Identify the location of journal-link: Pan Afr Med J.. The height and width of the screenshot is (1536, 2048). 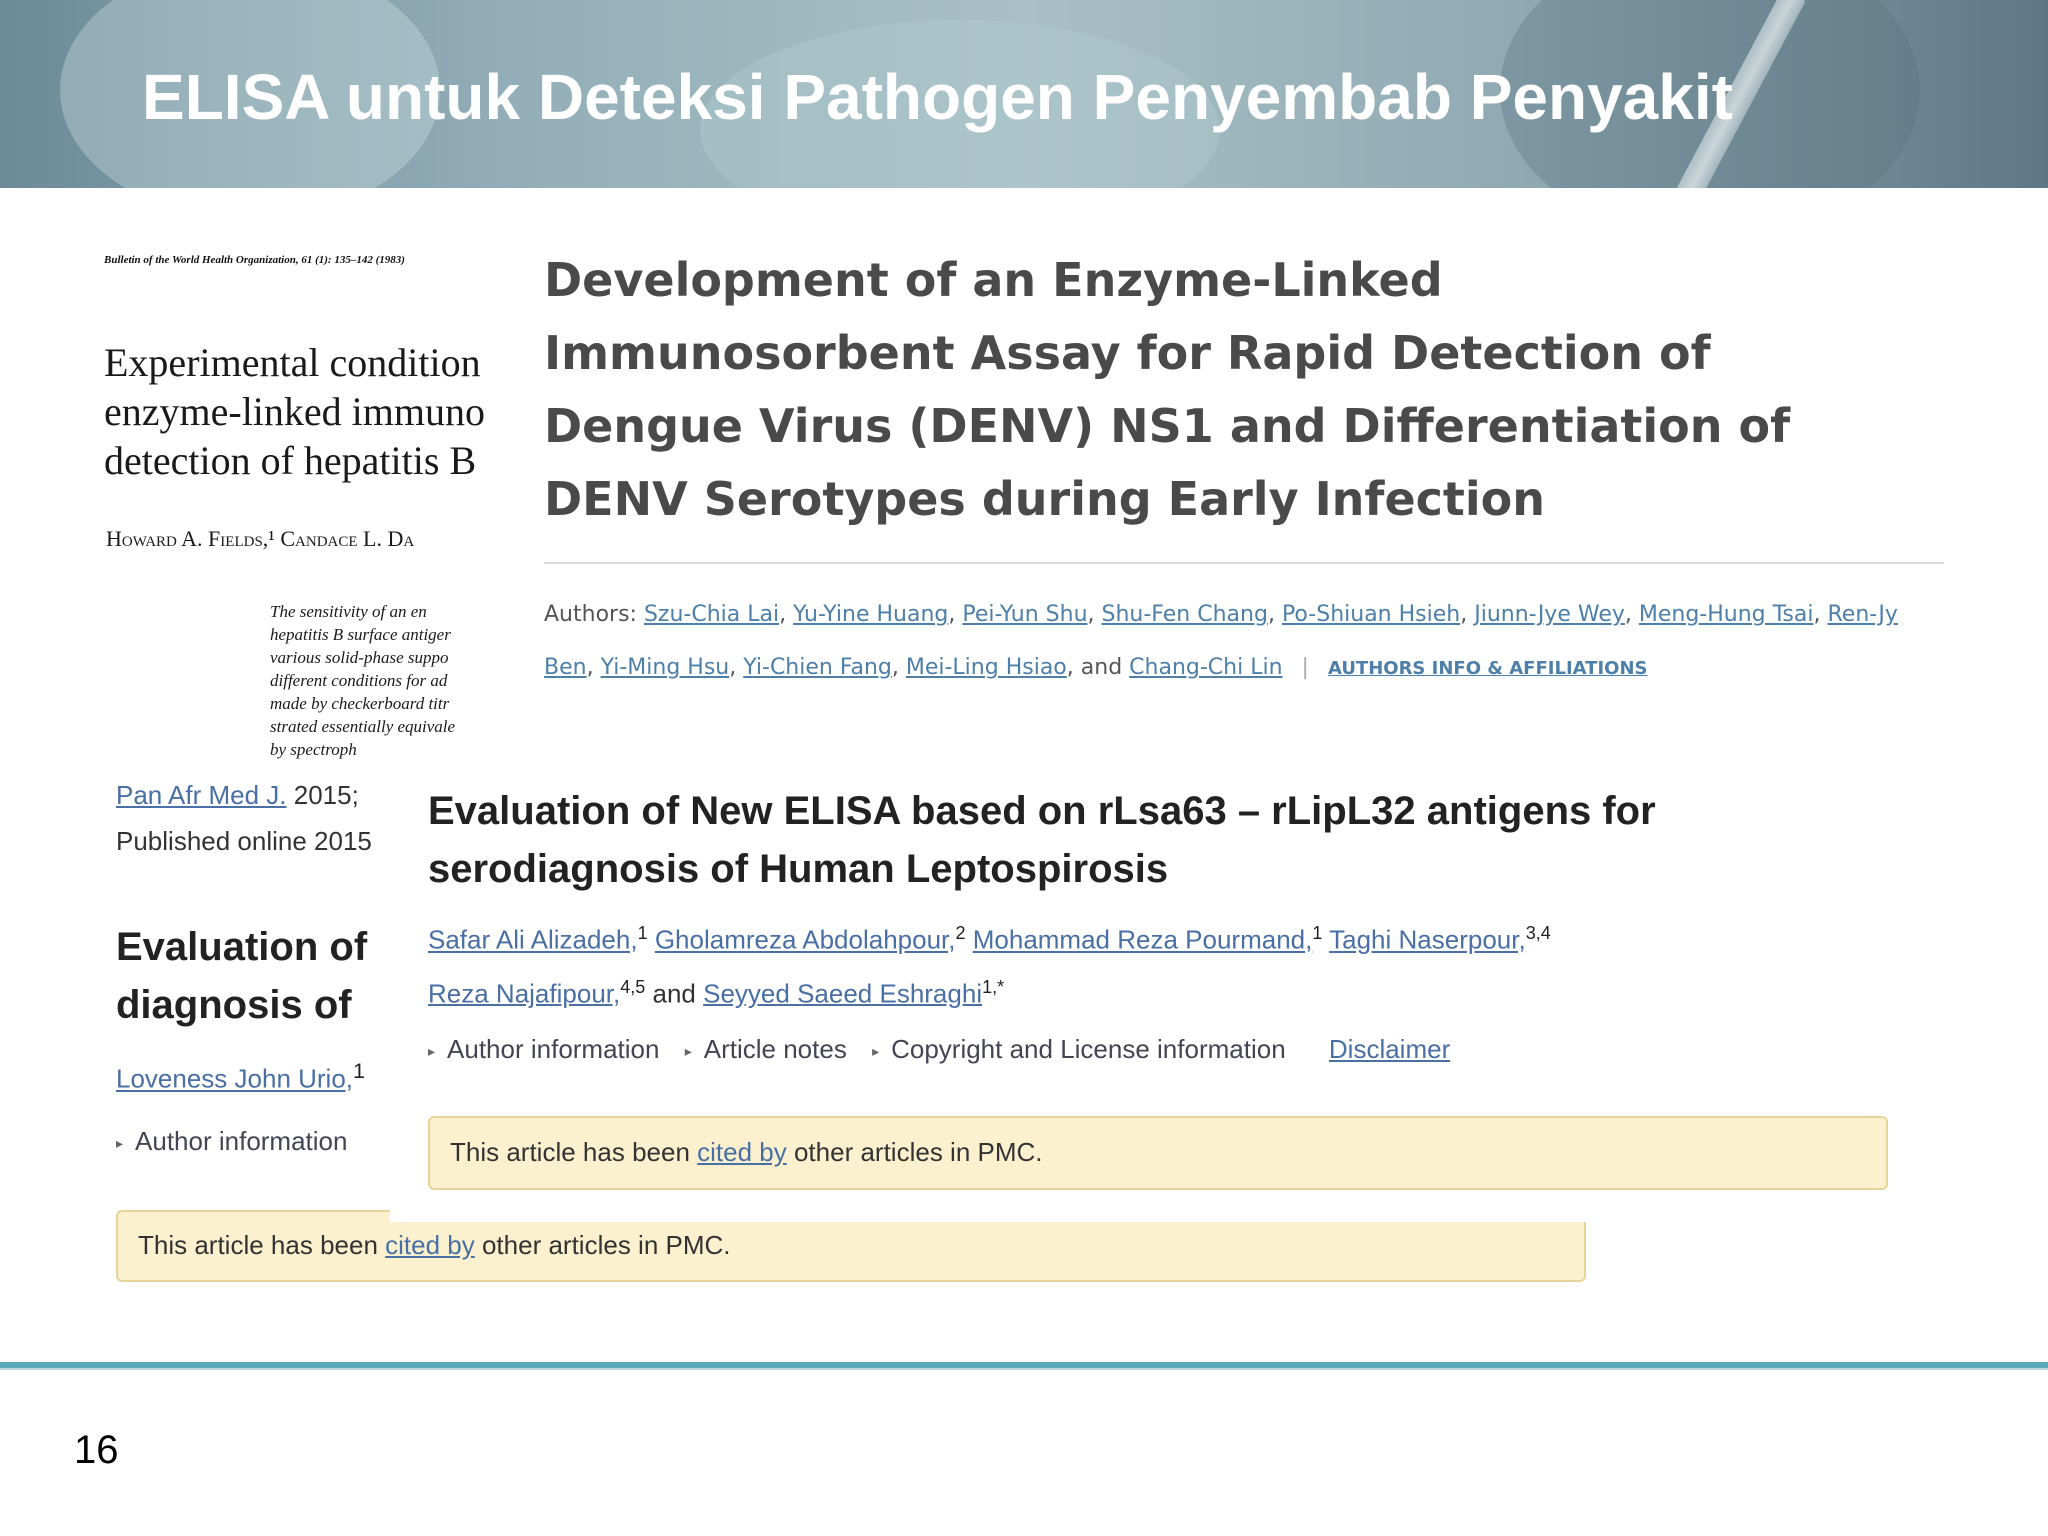
(201, 795).